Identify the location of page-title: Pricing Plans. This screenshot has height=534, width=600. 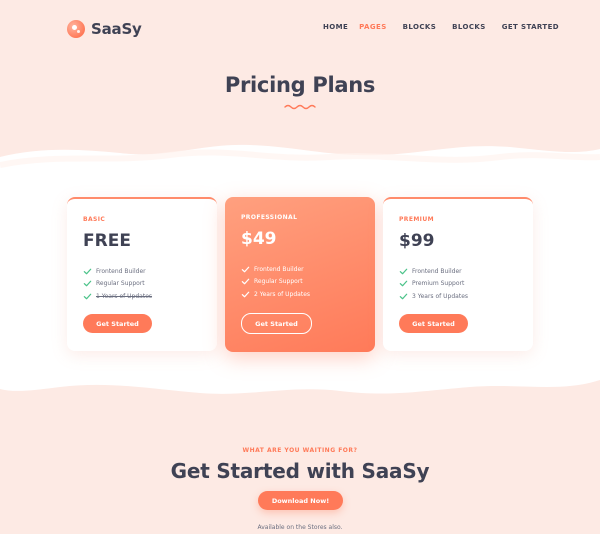
(300, 85).